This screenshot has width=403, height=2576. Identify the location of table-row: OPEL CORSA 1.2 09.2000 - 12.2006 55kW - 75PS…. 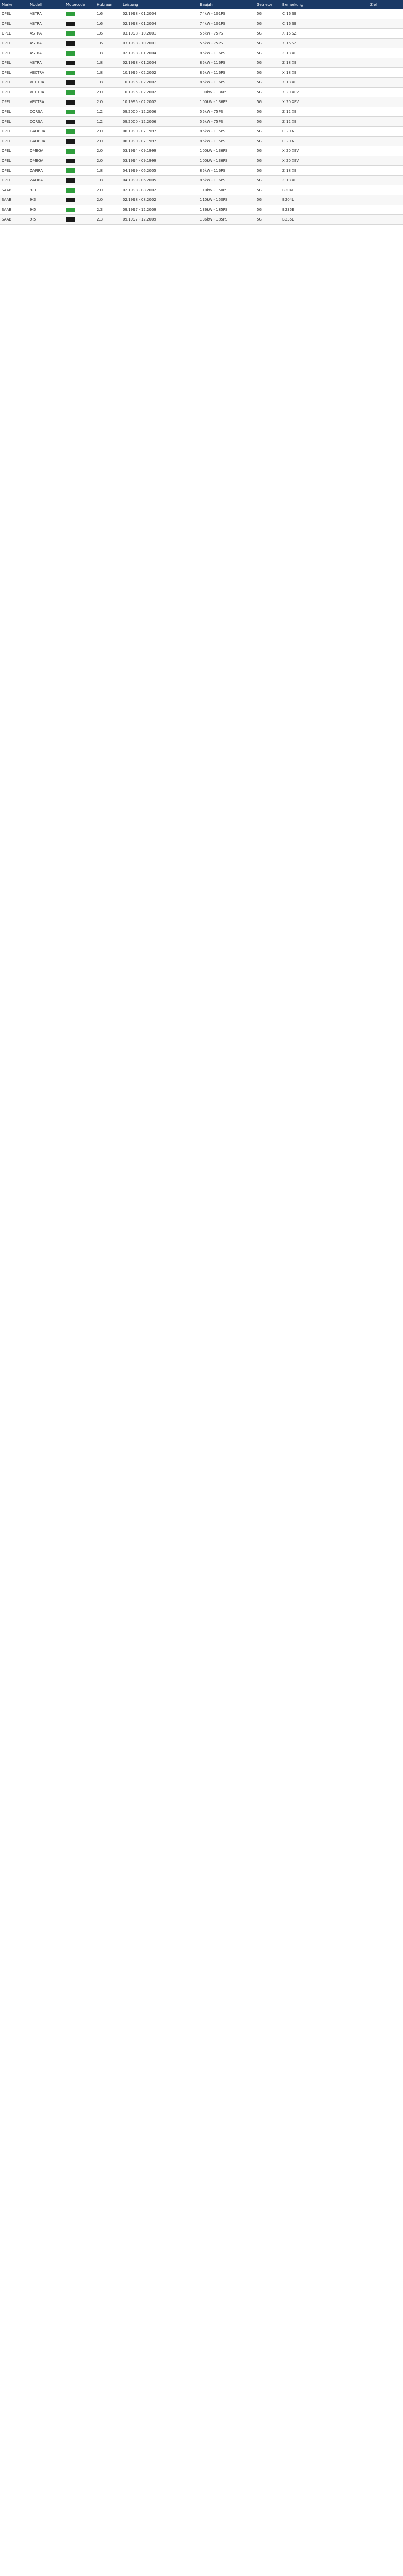
(202, 112).